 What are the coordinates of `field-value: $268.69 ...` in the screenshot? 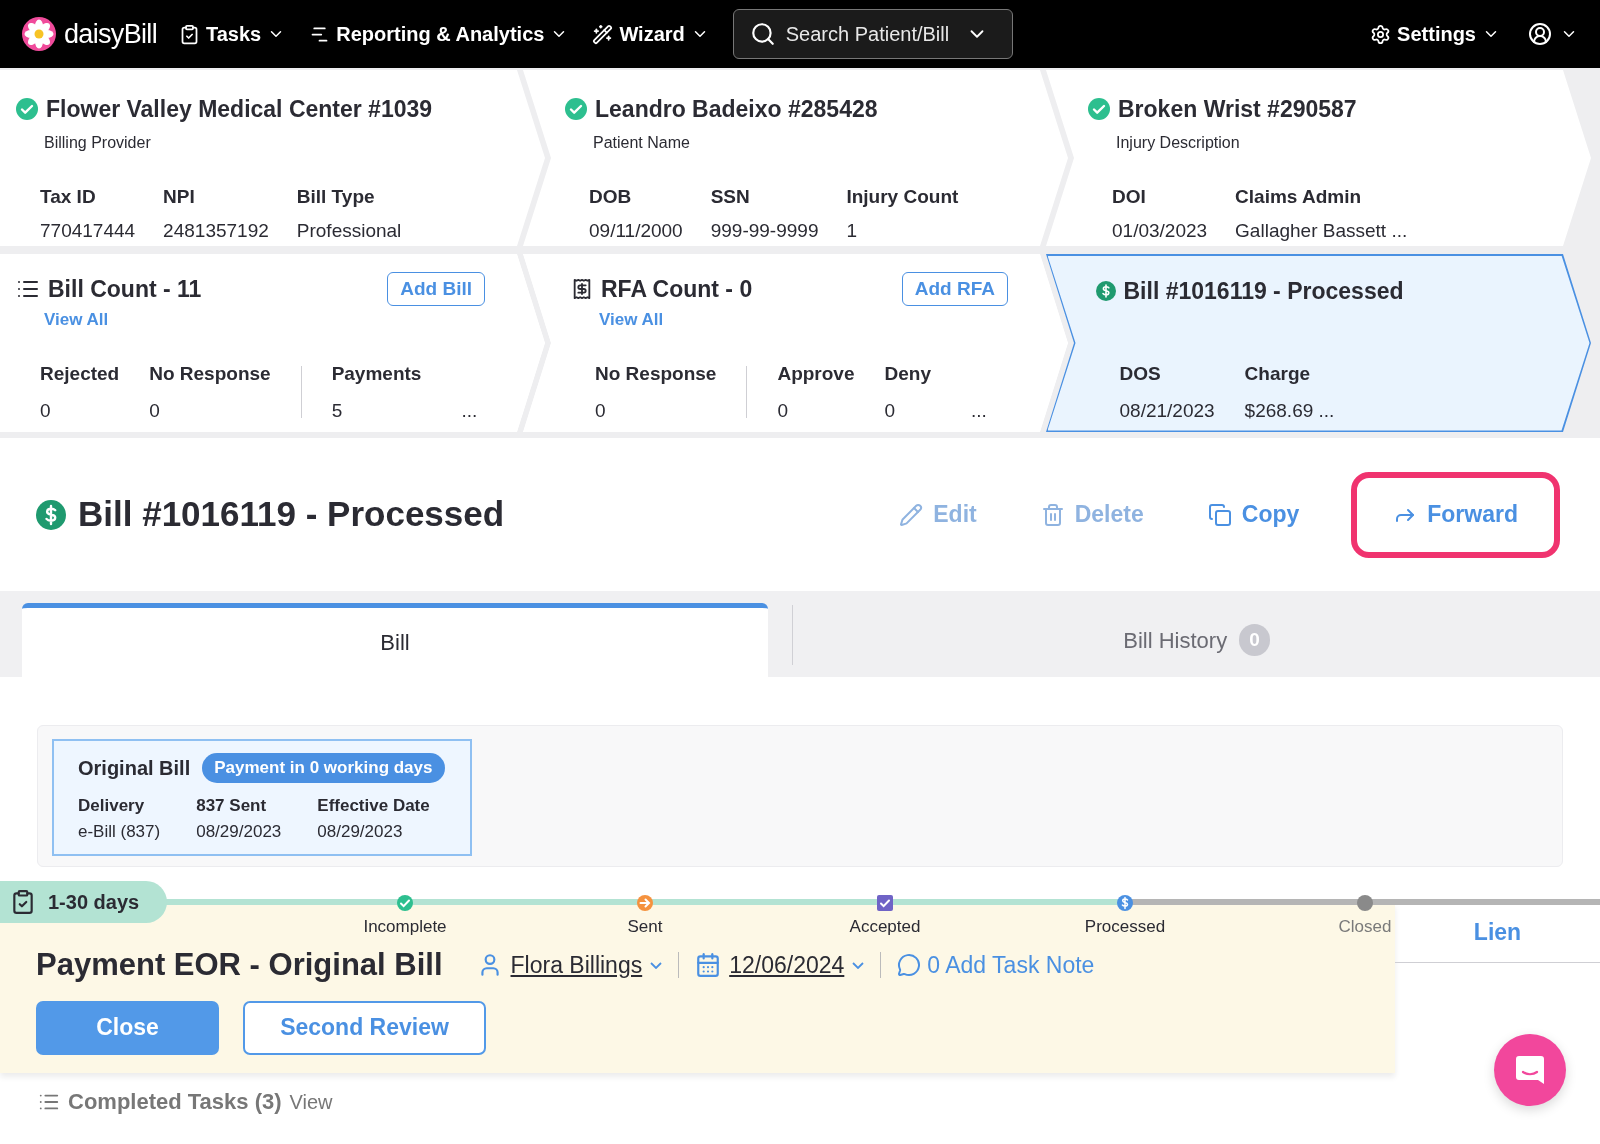 It's located at (1289, 410).